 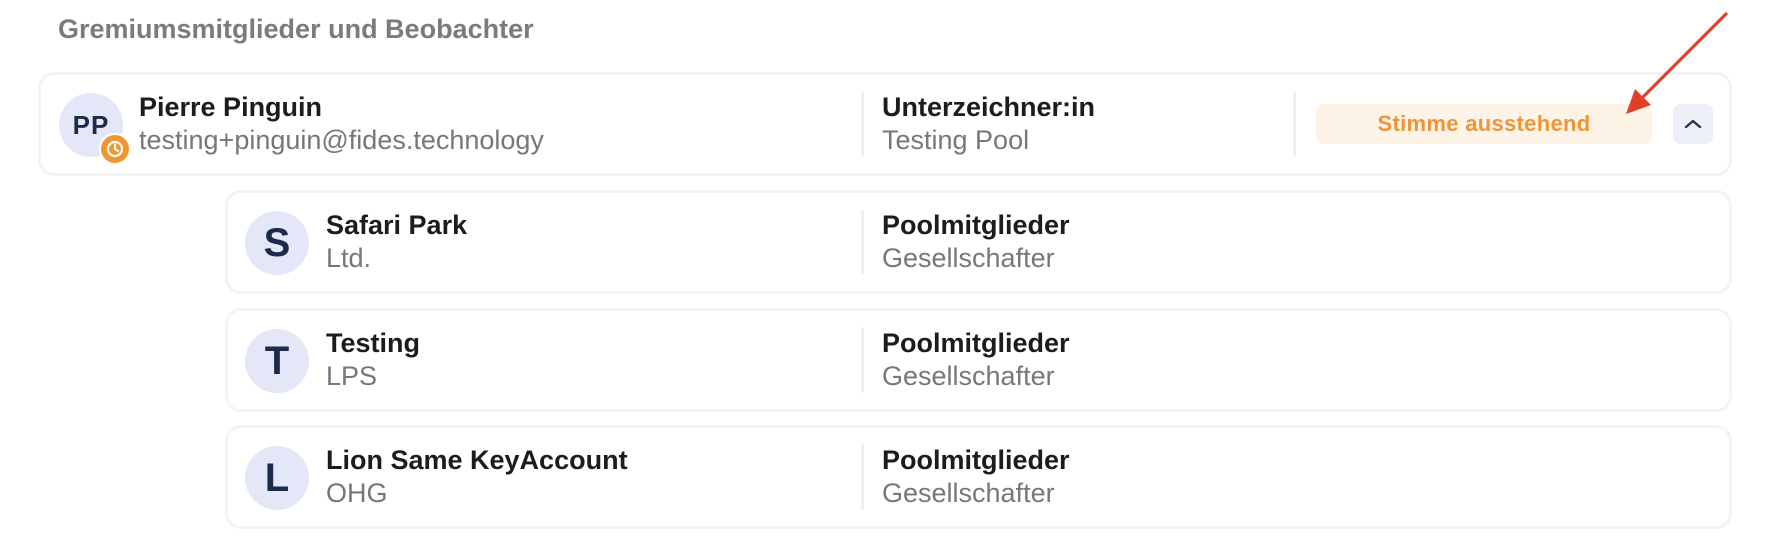 What do you see at coordinates (1677, 63) in the screenshot?
I see `annotation-arrow-icon` at bounding box center [1677, 63].